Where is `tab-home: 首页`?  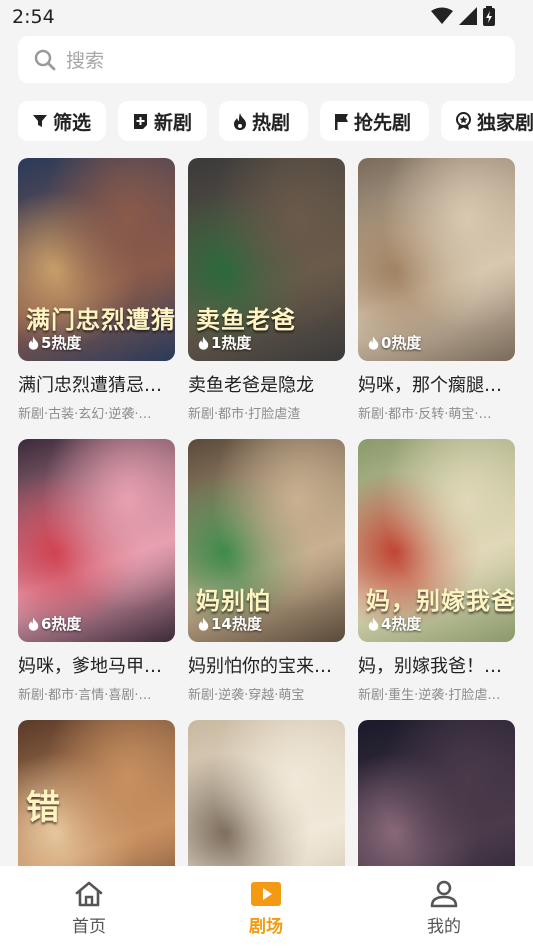 tab-home: 首页 is located at coordinates (89, 908).